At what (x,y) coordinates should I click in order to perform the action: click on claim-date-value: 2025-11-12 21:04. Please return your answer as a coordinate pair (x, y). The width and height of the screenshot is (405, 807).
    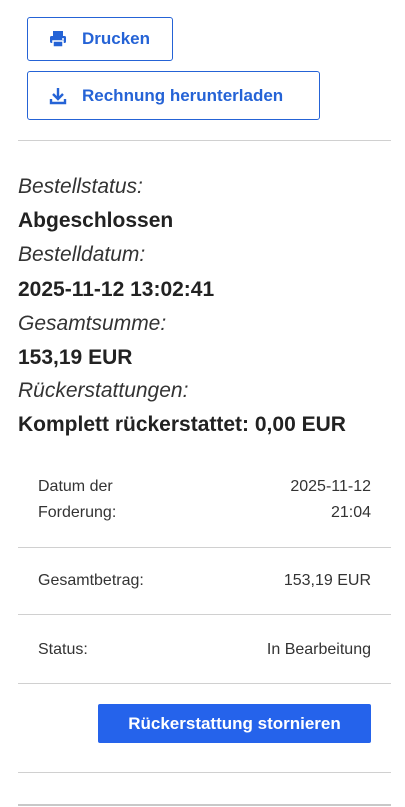
    Looking at the image, I should click on (330, 500).